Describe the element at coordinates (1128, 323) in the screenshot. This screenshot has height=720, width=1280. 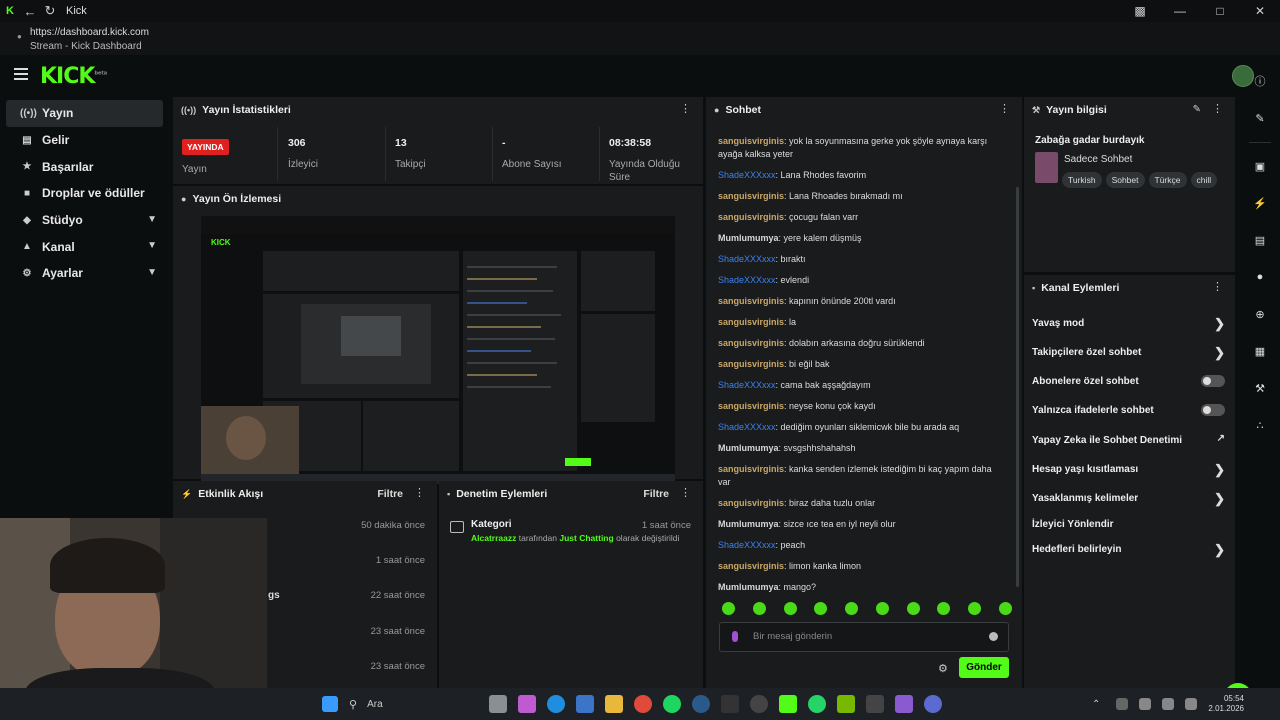
I see `action-slow-mode: Yavaş mod ❯` at that location.